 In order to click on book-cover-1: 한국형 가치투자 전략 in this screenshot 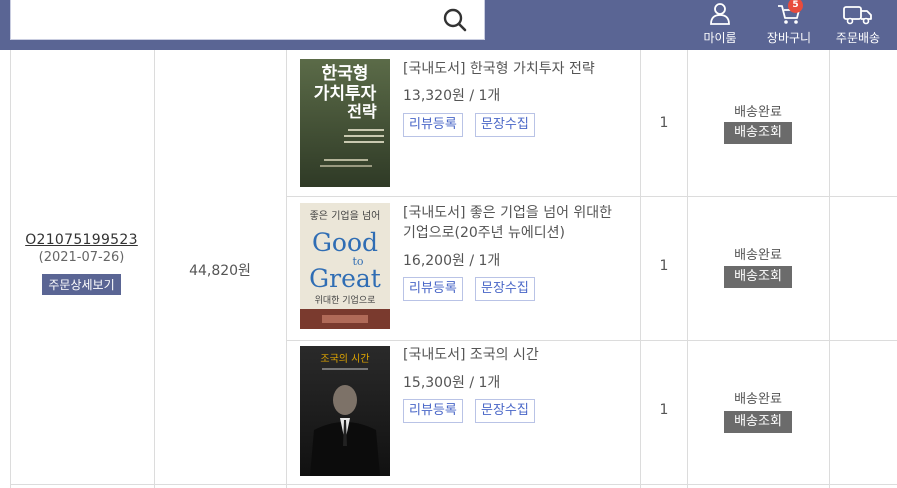, I will do `click(345, 123)`.